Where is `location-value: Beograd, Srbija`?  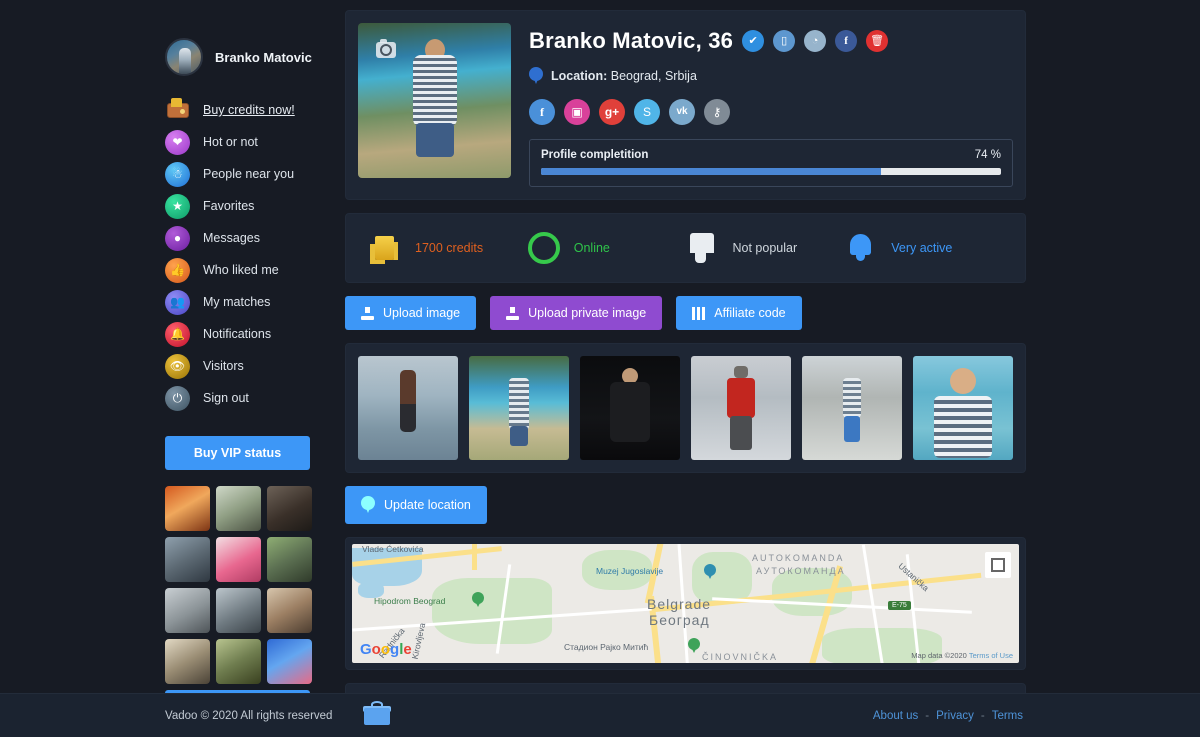 location-value: Beograd, Srbija is located at coordinates (653, 76).